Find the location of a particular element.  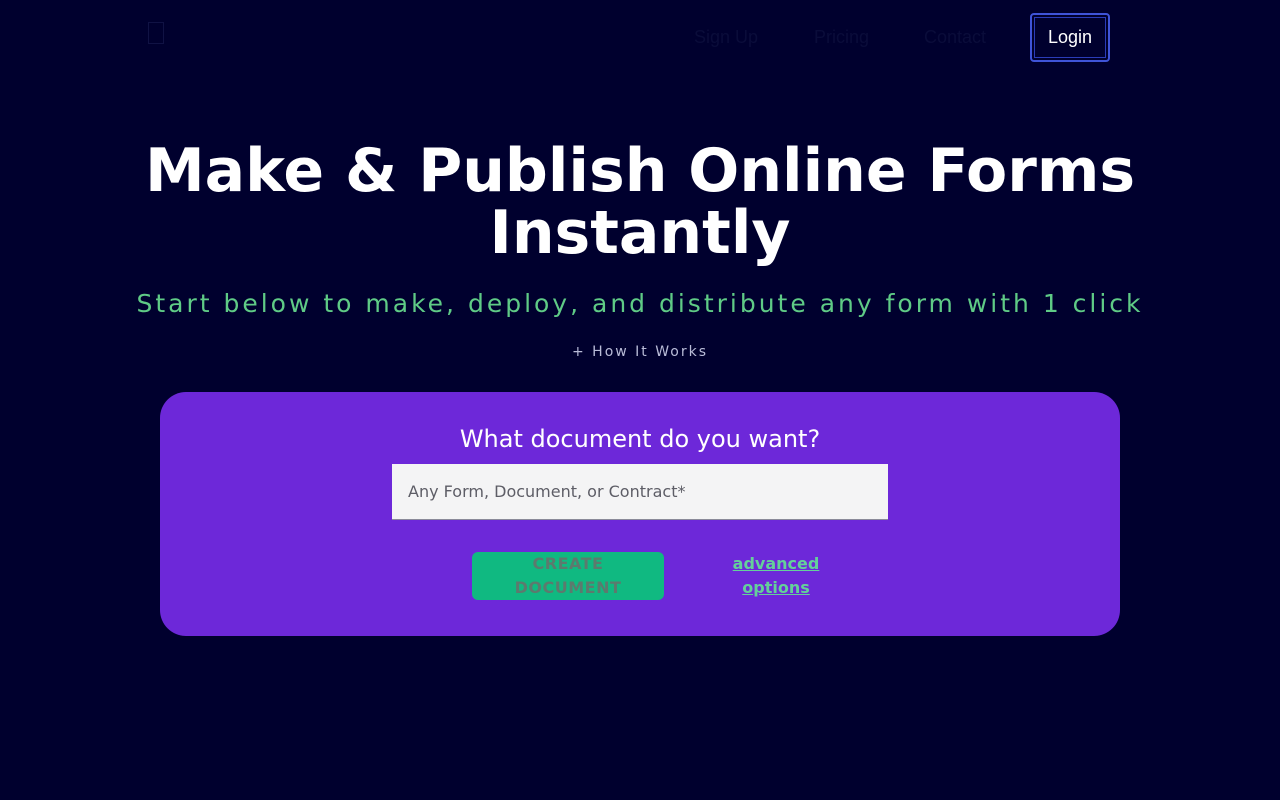

document-icon is located at coordinates (156, 33).